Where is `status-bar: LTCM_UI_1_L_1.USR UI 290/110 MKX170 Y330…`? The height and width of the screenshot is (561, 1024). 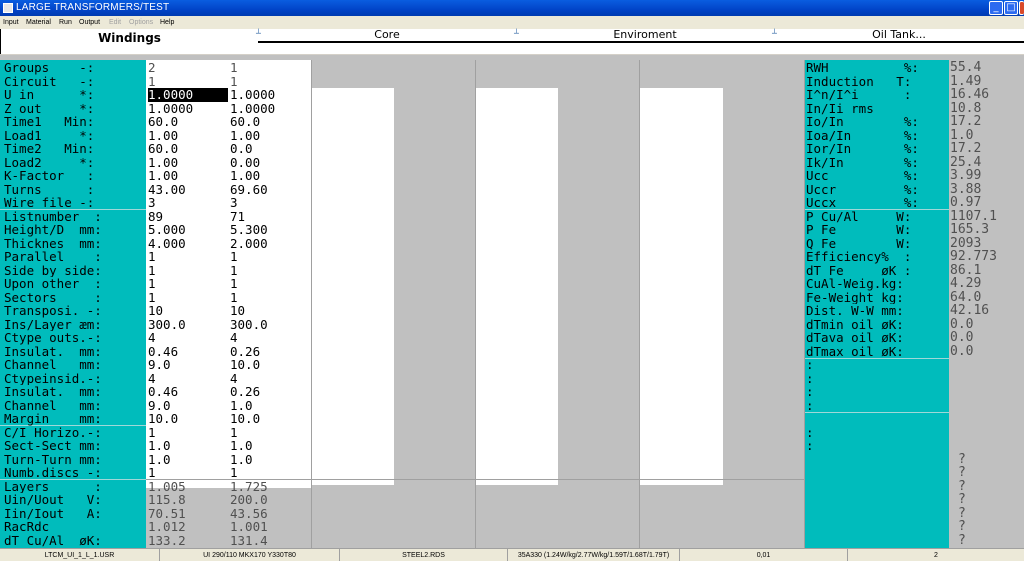
status-bar: LTCM_UI_1_L_1.USR UI 290/110 MKX170 Y330… is located at coordinates (512, 554).